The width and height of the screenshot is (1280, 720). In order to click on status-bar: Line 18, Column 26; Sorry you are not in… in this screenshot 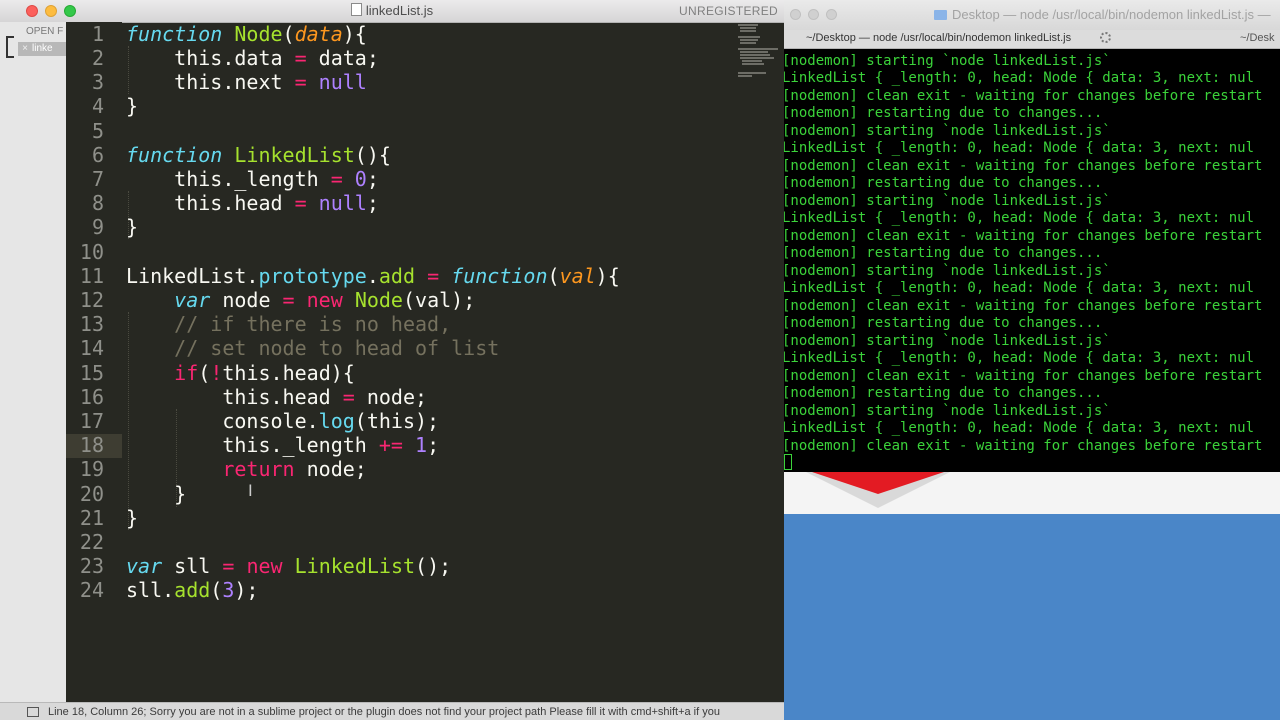, I will do `click(392, 711)`.